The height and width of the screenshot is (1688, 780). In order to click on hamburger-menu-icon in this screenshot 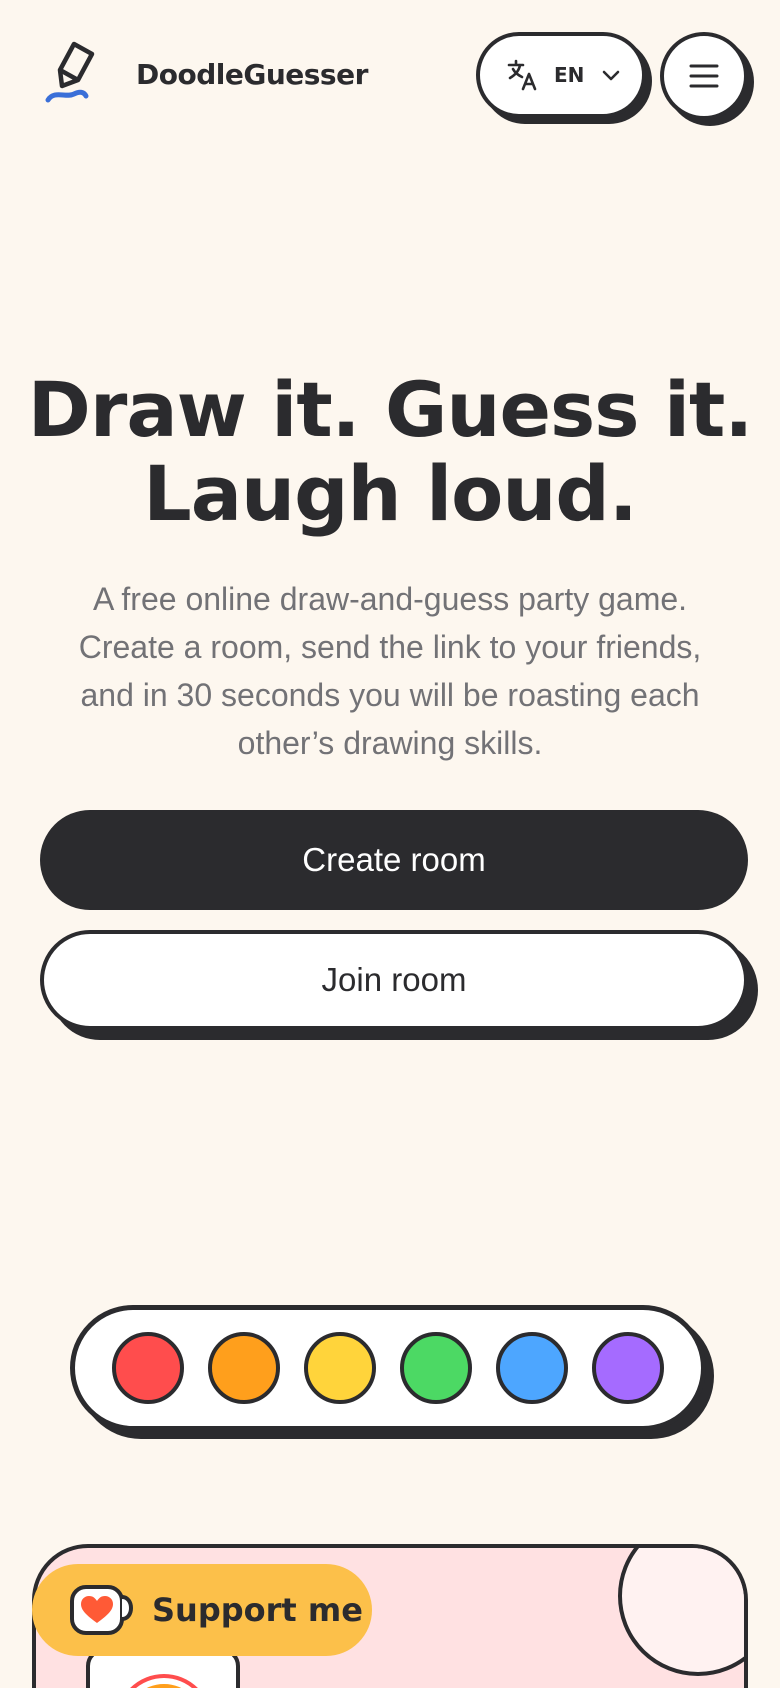, I will do `click(704, 76)`.